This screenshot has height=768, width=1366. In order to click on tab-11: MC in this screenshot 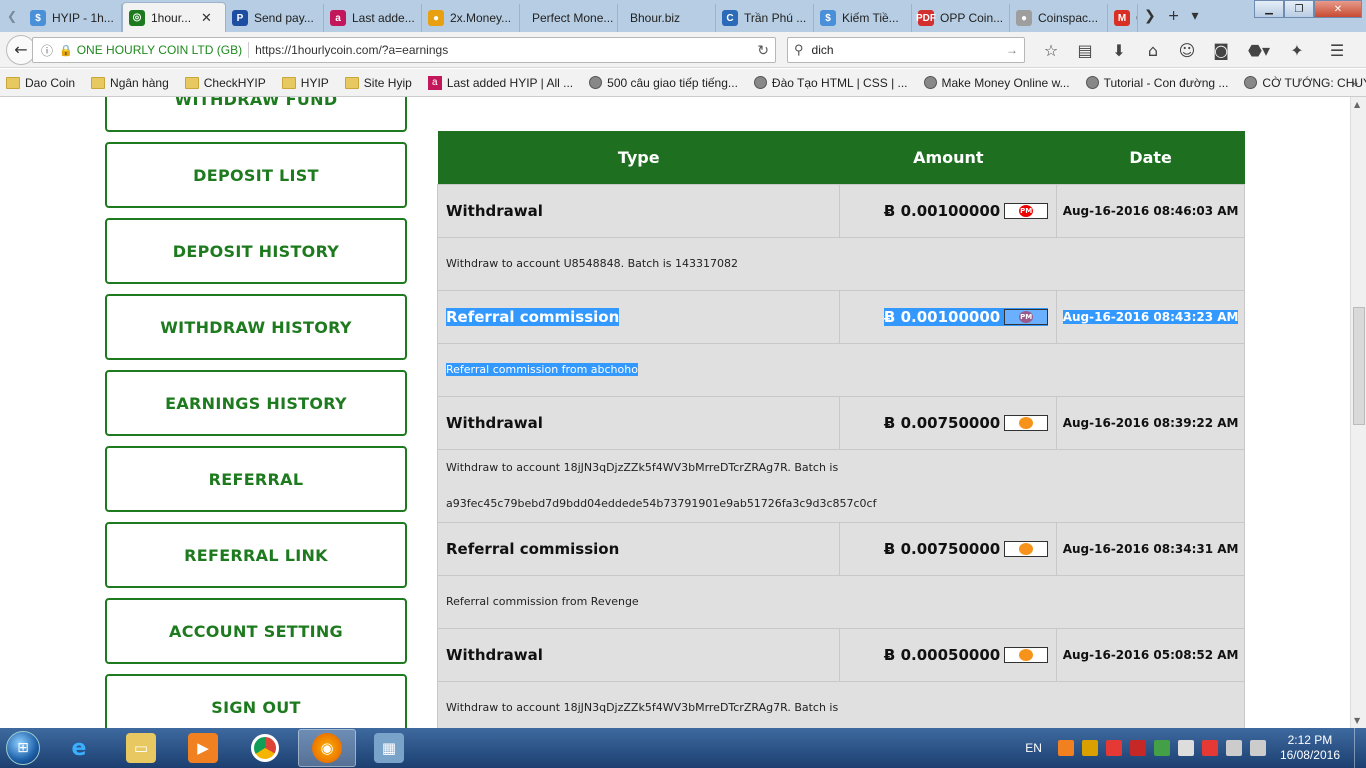, I will do `click(1123, 18)`.